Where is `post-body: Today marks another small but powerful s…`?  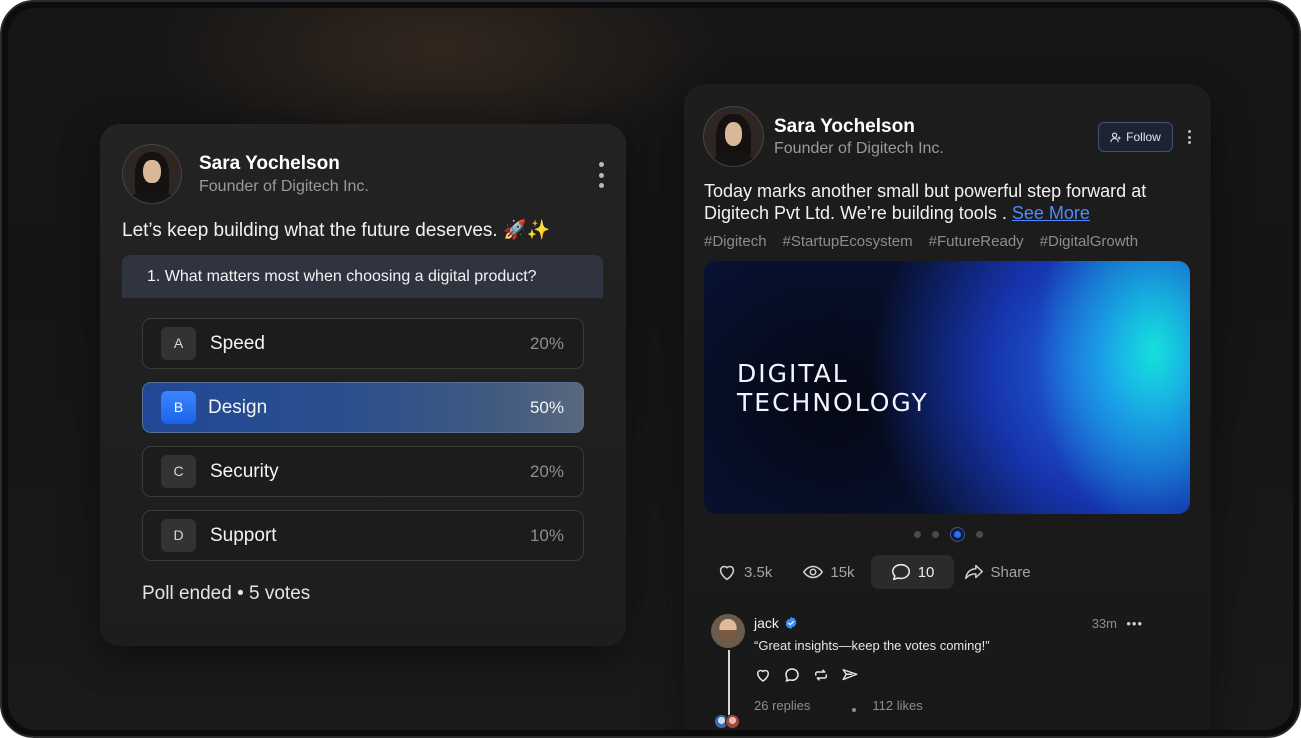 post-body: Today marks another small but powerful s… is located at coordinates (944, 202).